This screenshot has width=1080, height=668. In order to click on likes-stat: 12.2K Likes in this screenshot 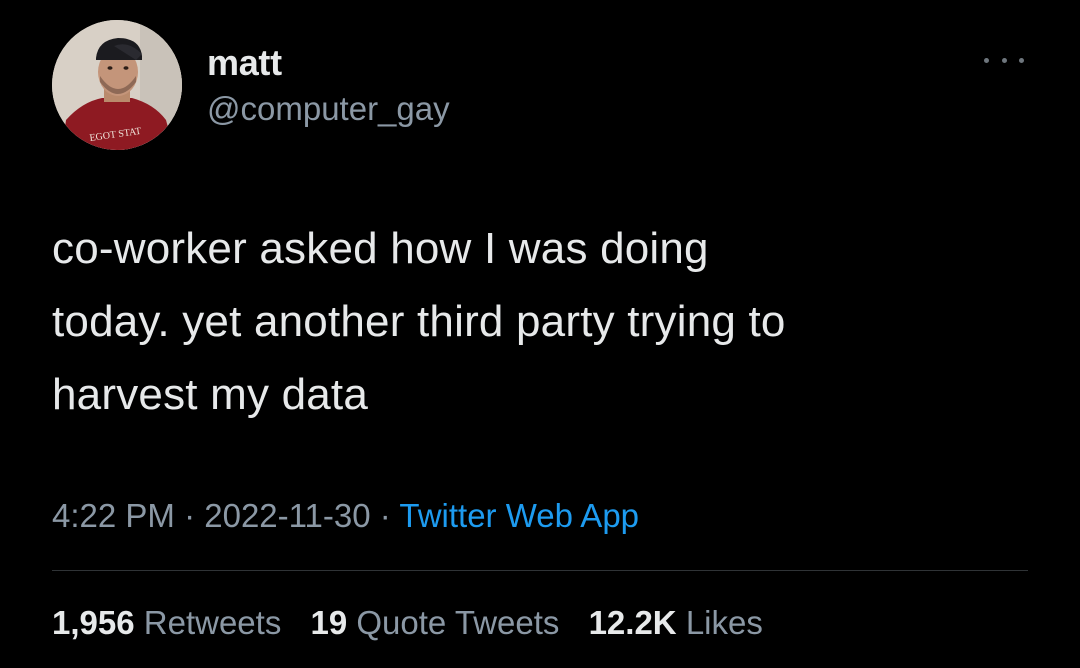, I will do `click(676, 622)`.